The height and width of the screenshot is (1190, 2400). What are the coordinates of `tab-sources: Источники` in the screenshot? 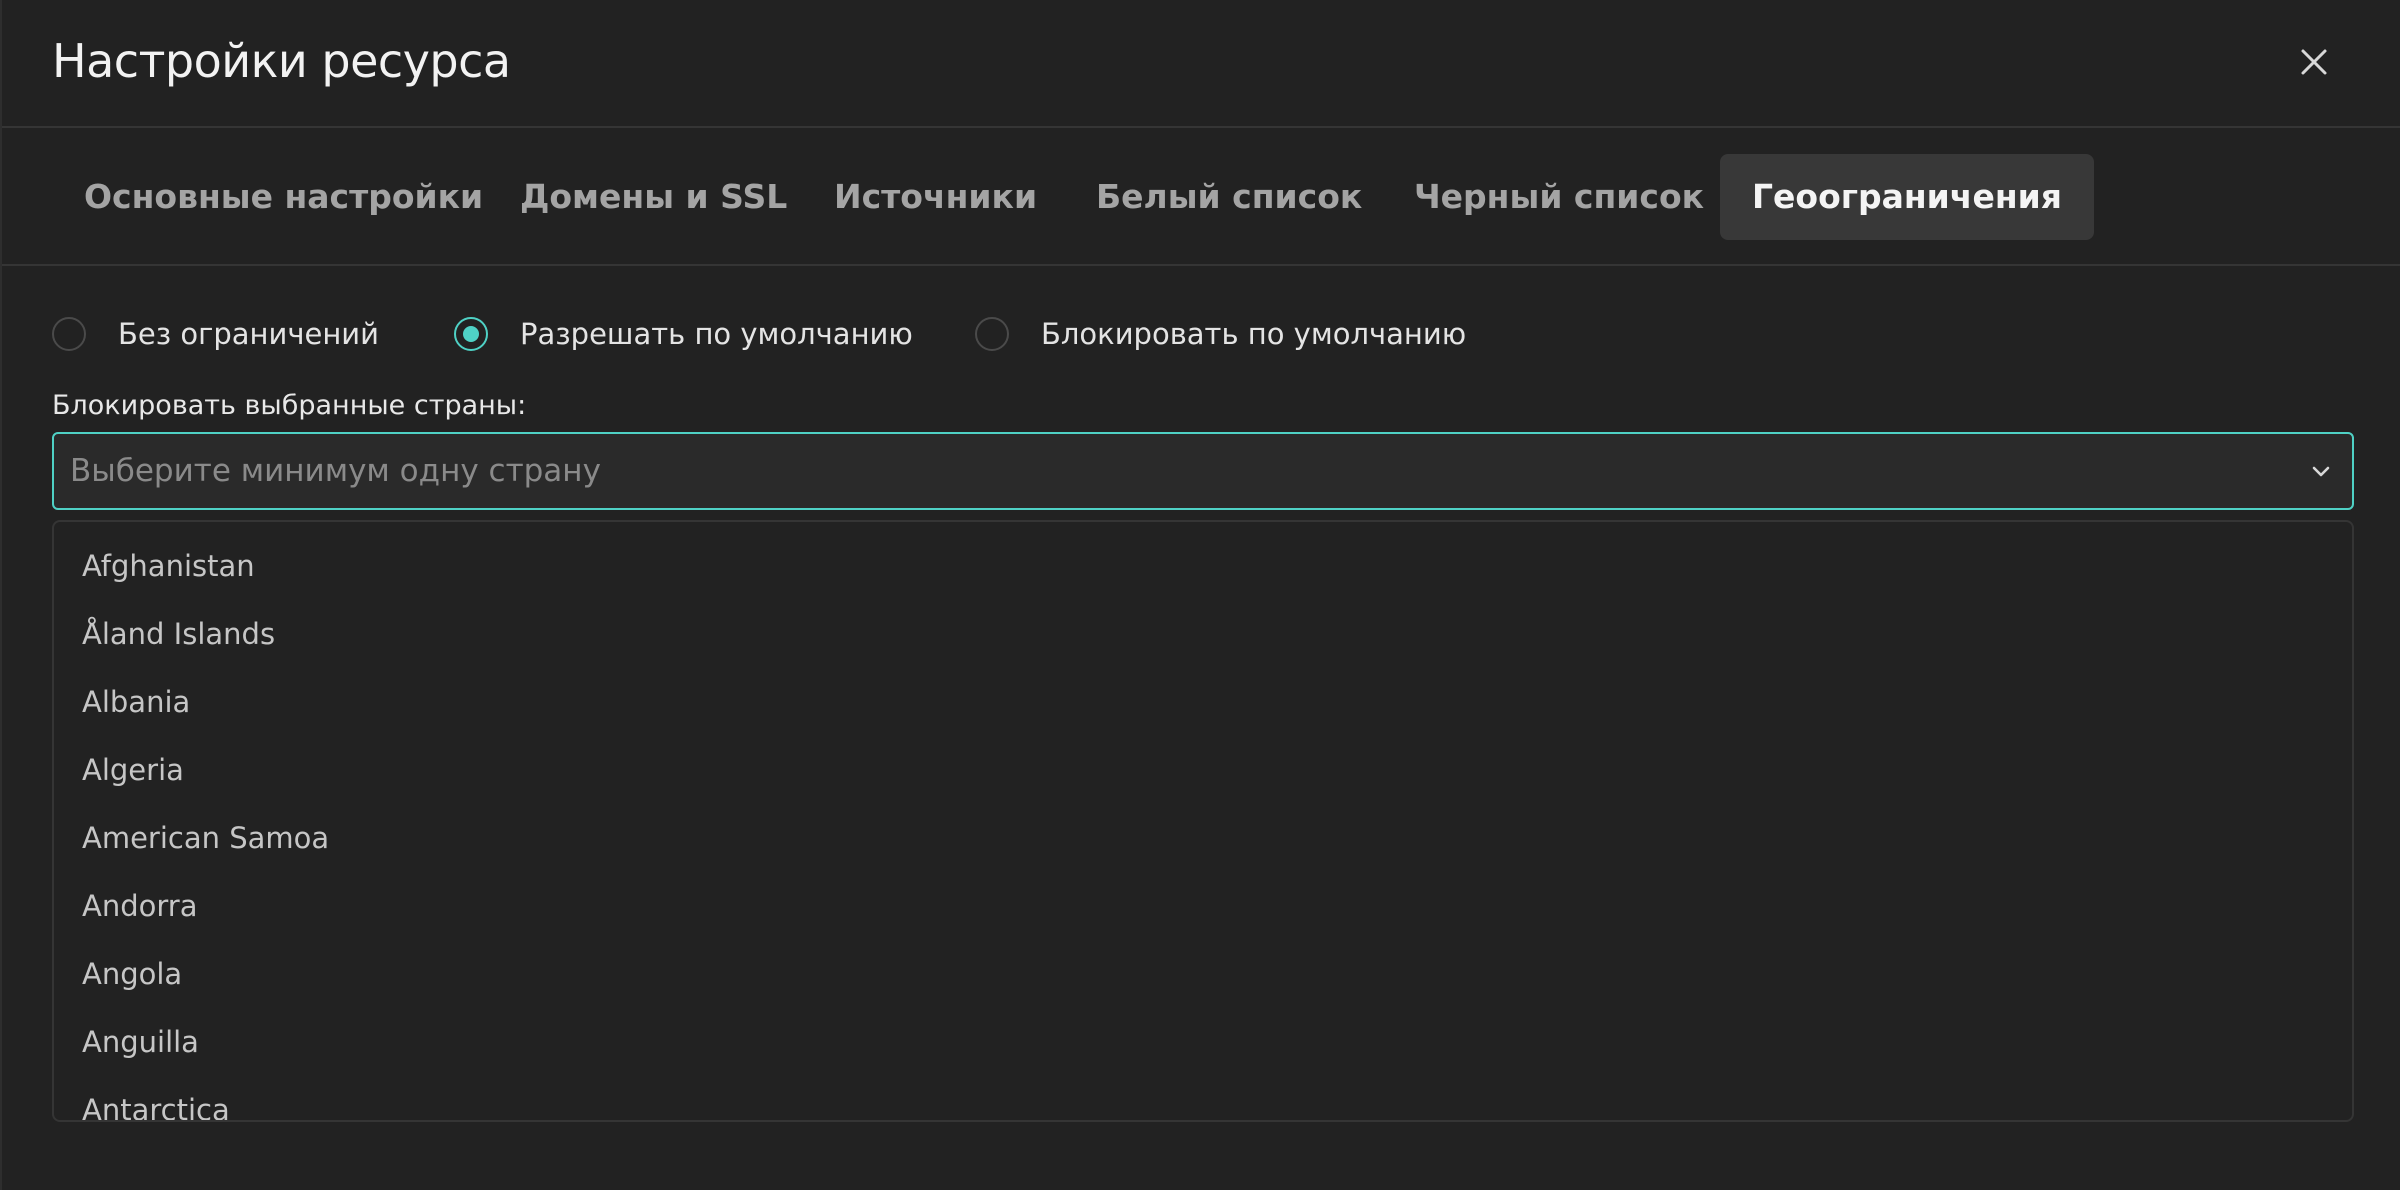 It's located at (935, 197).